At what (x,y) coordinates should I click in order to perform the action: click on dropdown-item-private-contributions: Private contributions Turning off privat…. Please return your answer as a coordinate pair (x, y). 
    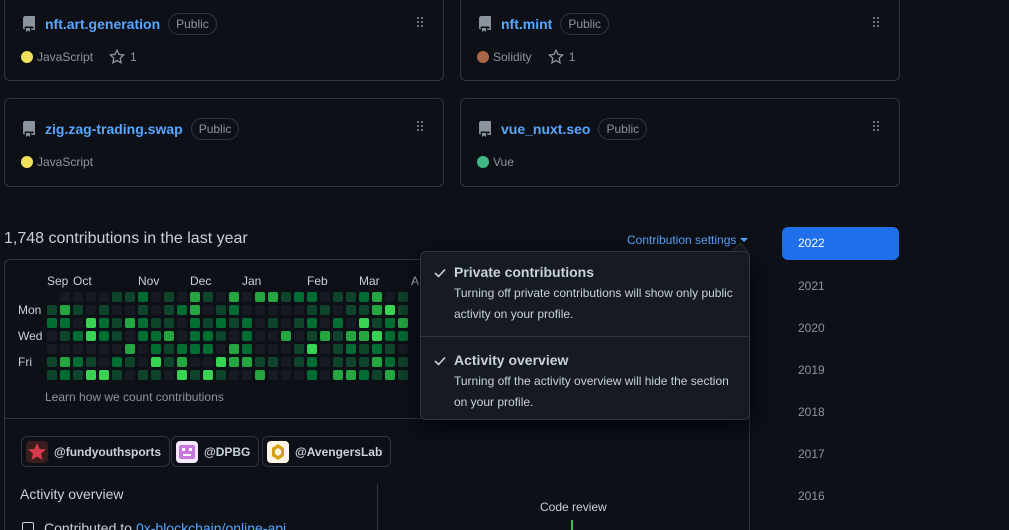
    Looking at the image, I should click on (585, 294).